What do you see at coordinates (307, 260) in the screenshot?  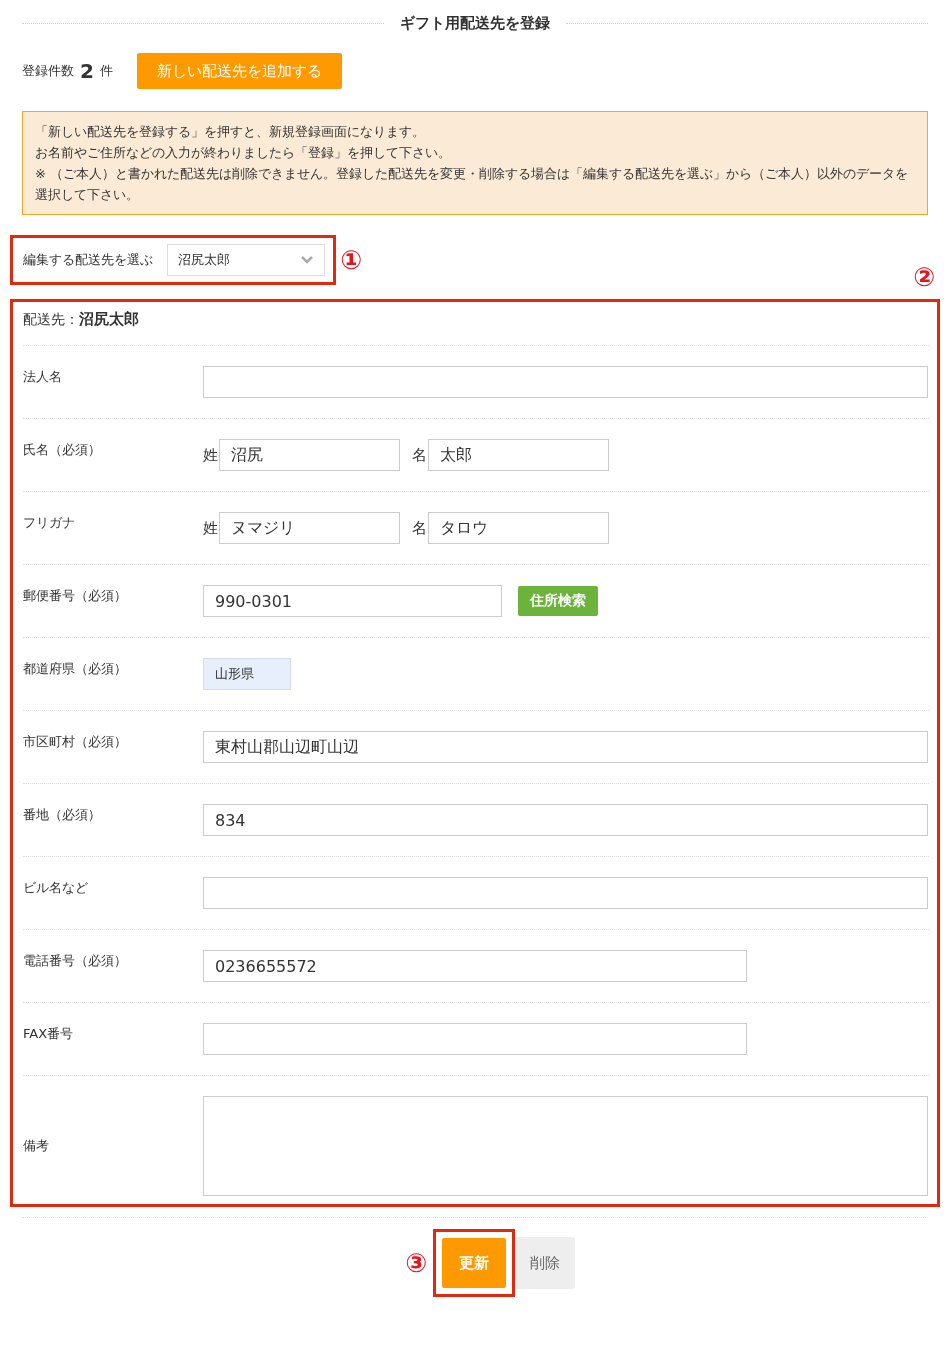 I see `chevron-down-icon` at bounding box center [307, 260].